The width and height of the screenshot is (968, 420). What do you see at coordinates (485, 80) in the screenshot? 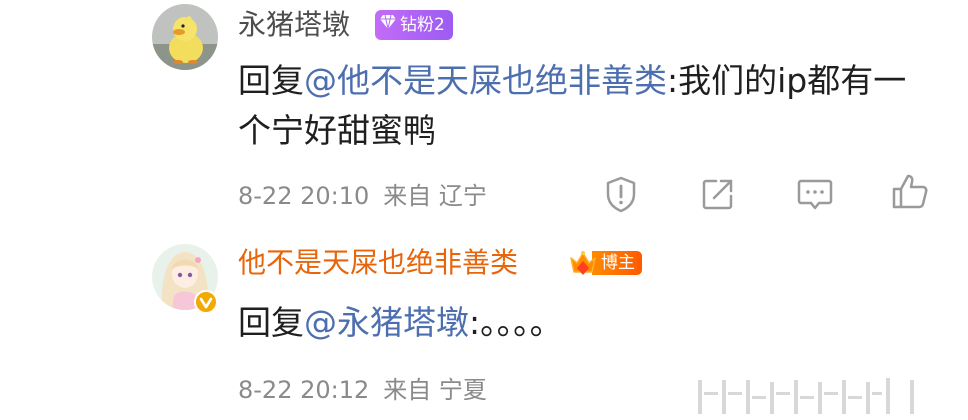
I see `mention-link: @他不是天屎也绝非善类` at bounding box center [485, 80].